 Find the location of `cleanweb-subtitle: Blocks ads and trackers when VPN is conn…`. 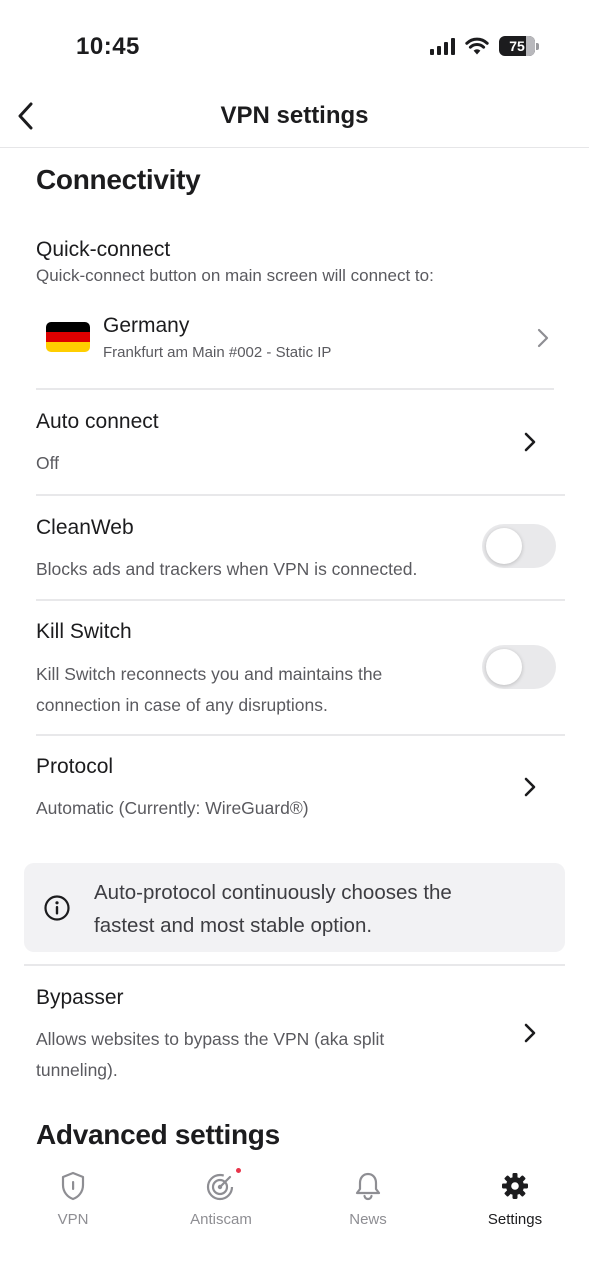

cleanweb-subtitle: Blocks ads and trackers when VPN is conn… is located at coordinates (227, 569).